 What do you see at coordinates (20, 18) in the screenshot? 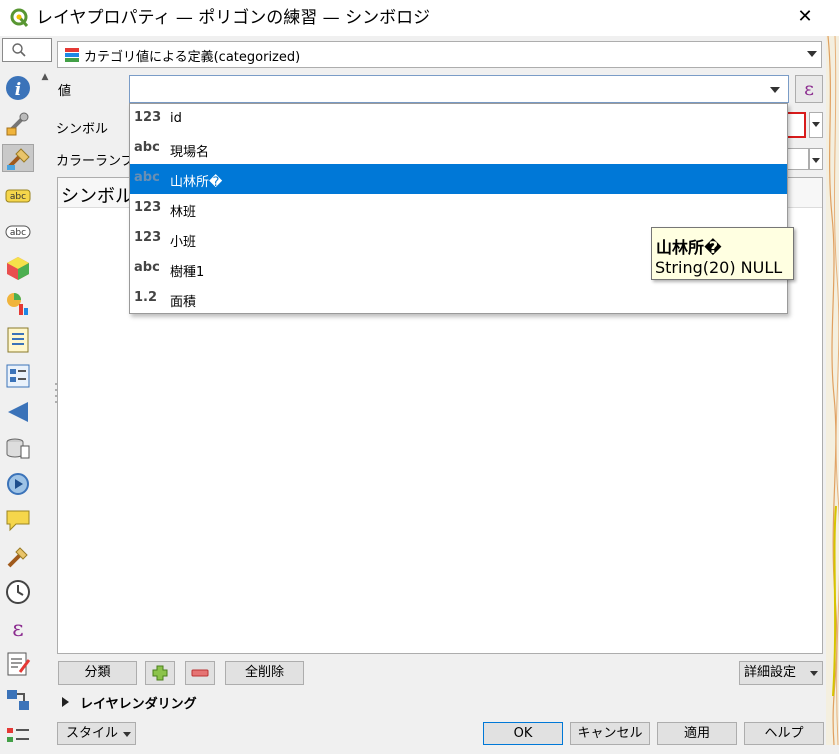
I see `qgis-icon` at bounding box center [20, 18].